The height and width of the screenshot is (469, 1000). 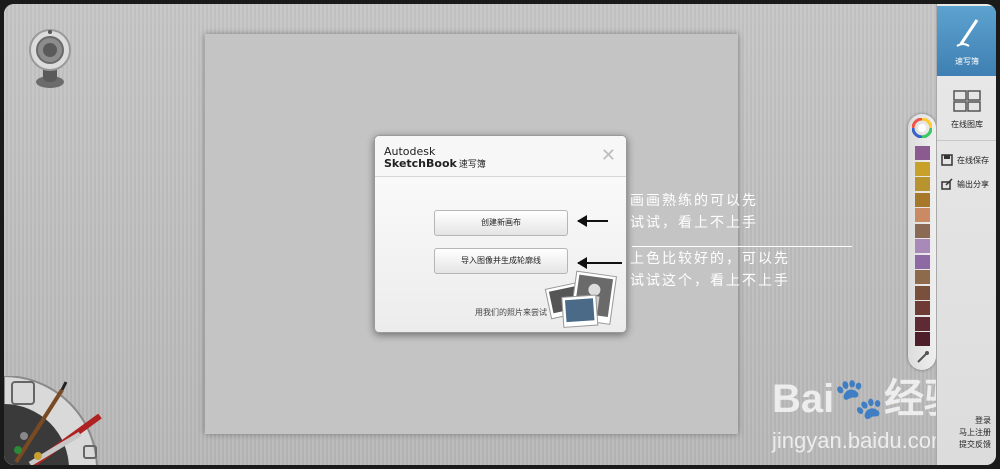 What do you see at coordinates (859, 399) in the screenshot?
I see `paw-icon: 🐾` at bounding box center [859, 399].